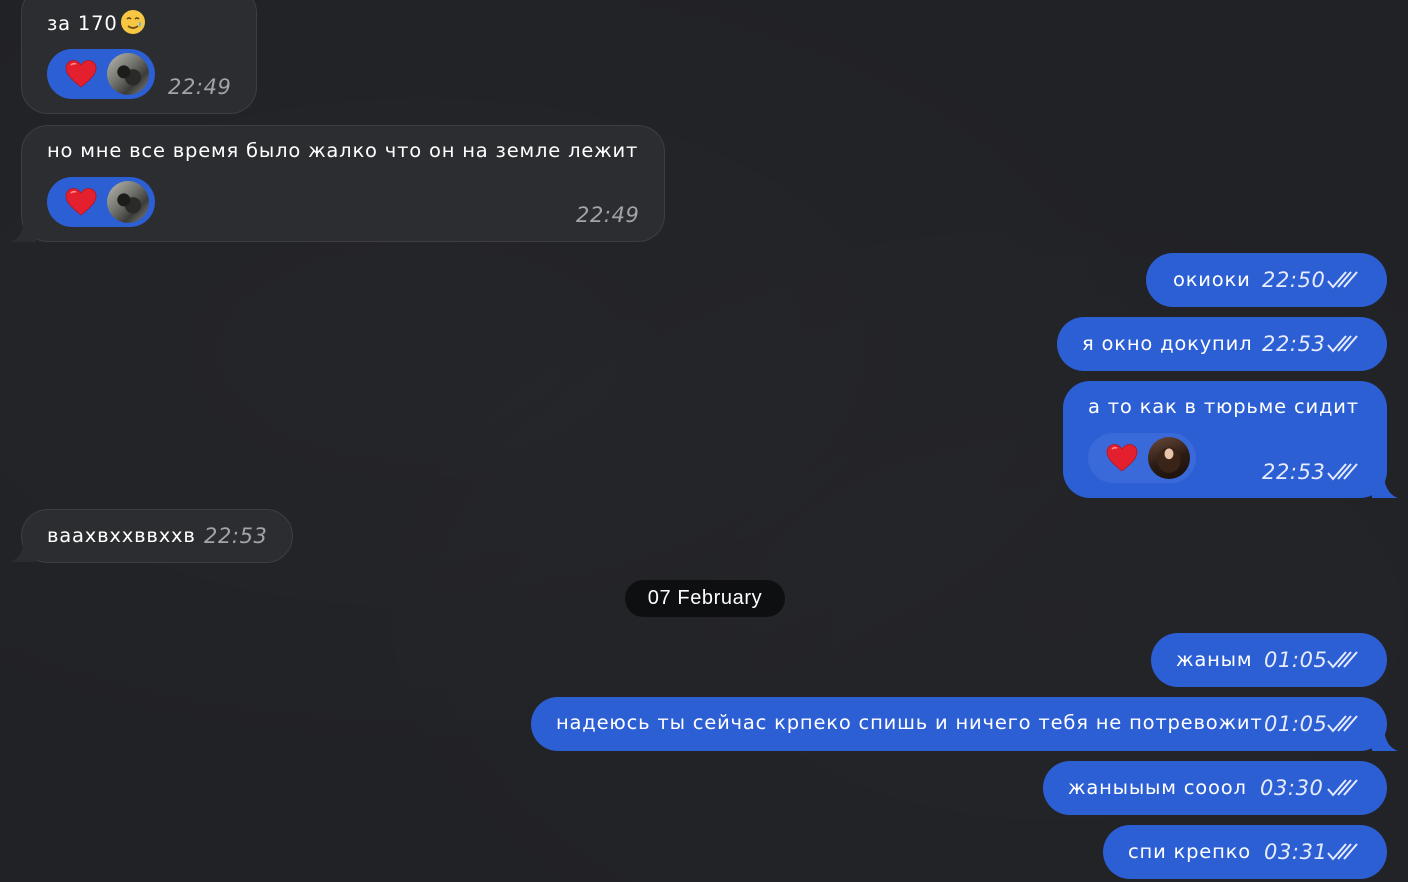 The width and height of the screenshot is (1408, 882). I want to click on incoming-message: за 170 22:49, so click(139, 57).